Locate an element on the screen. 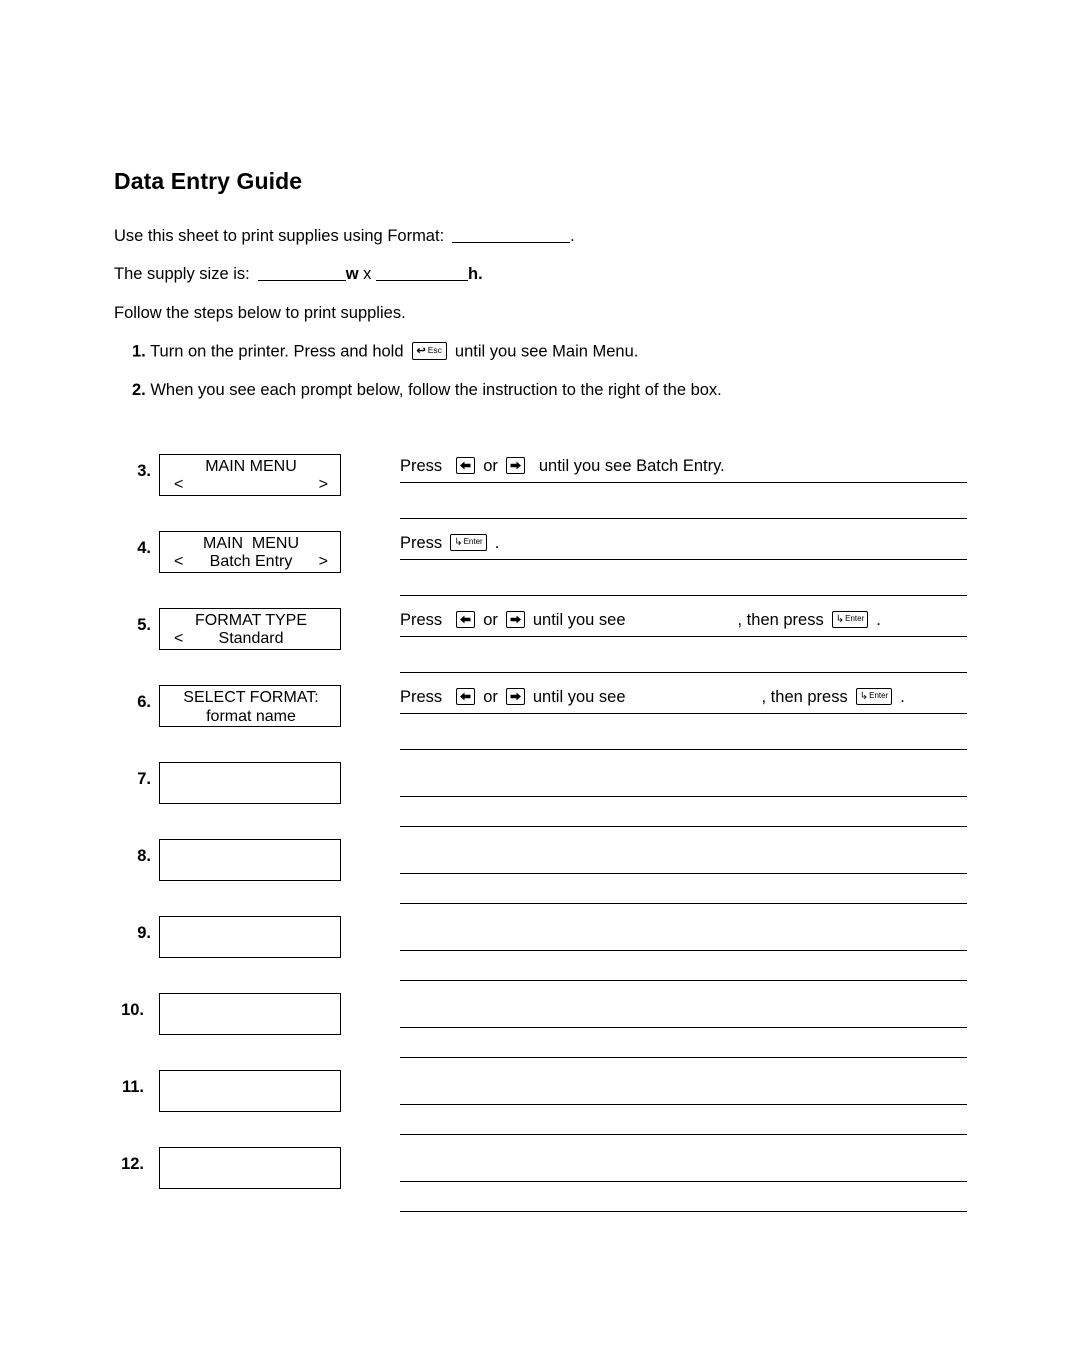 This screenshot has height=1364, width=1080. instruction-6-period: . is located at coordinates (902, 697).